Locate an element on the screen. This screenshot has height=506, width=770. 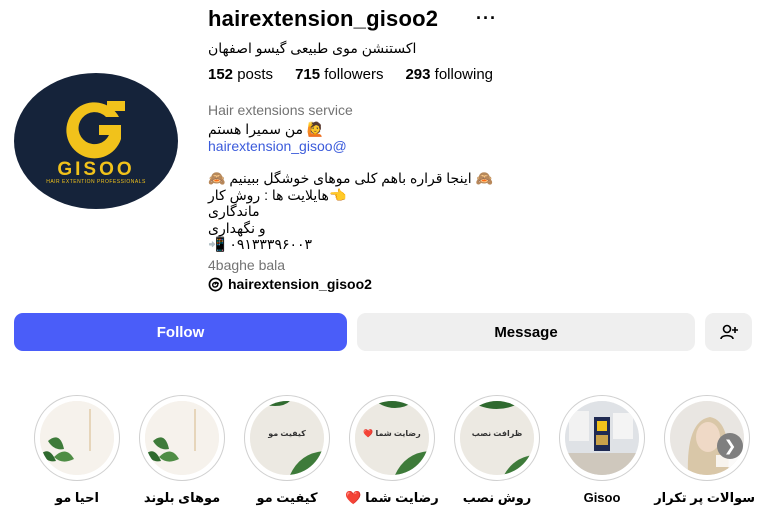
bio-mention-link: hairextension_gisoo@ is located at coordinates (350, 146).